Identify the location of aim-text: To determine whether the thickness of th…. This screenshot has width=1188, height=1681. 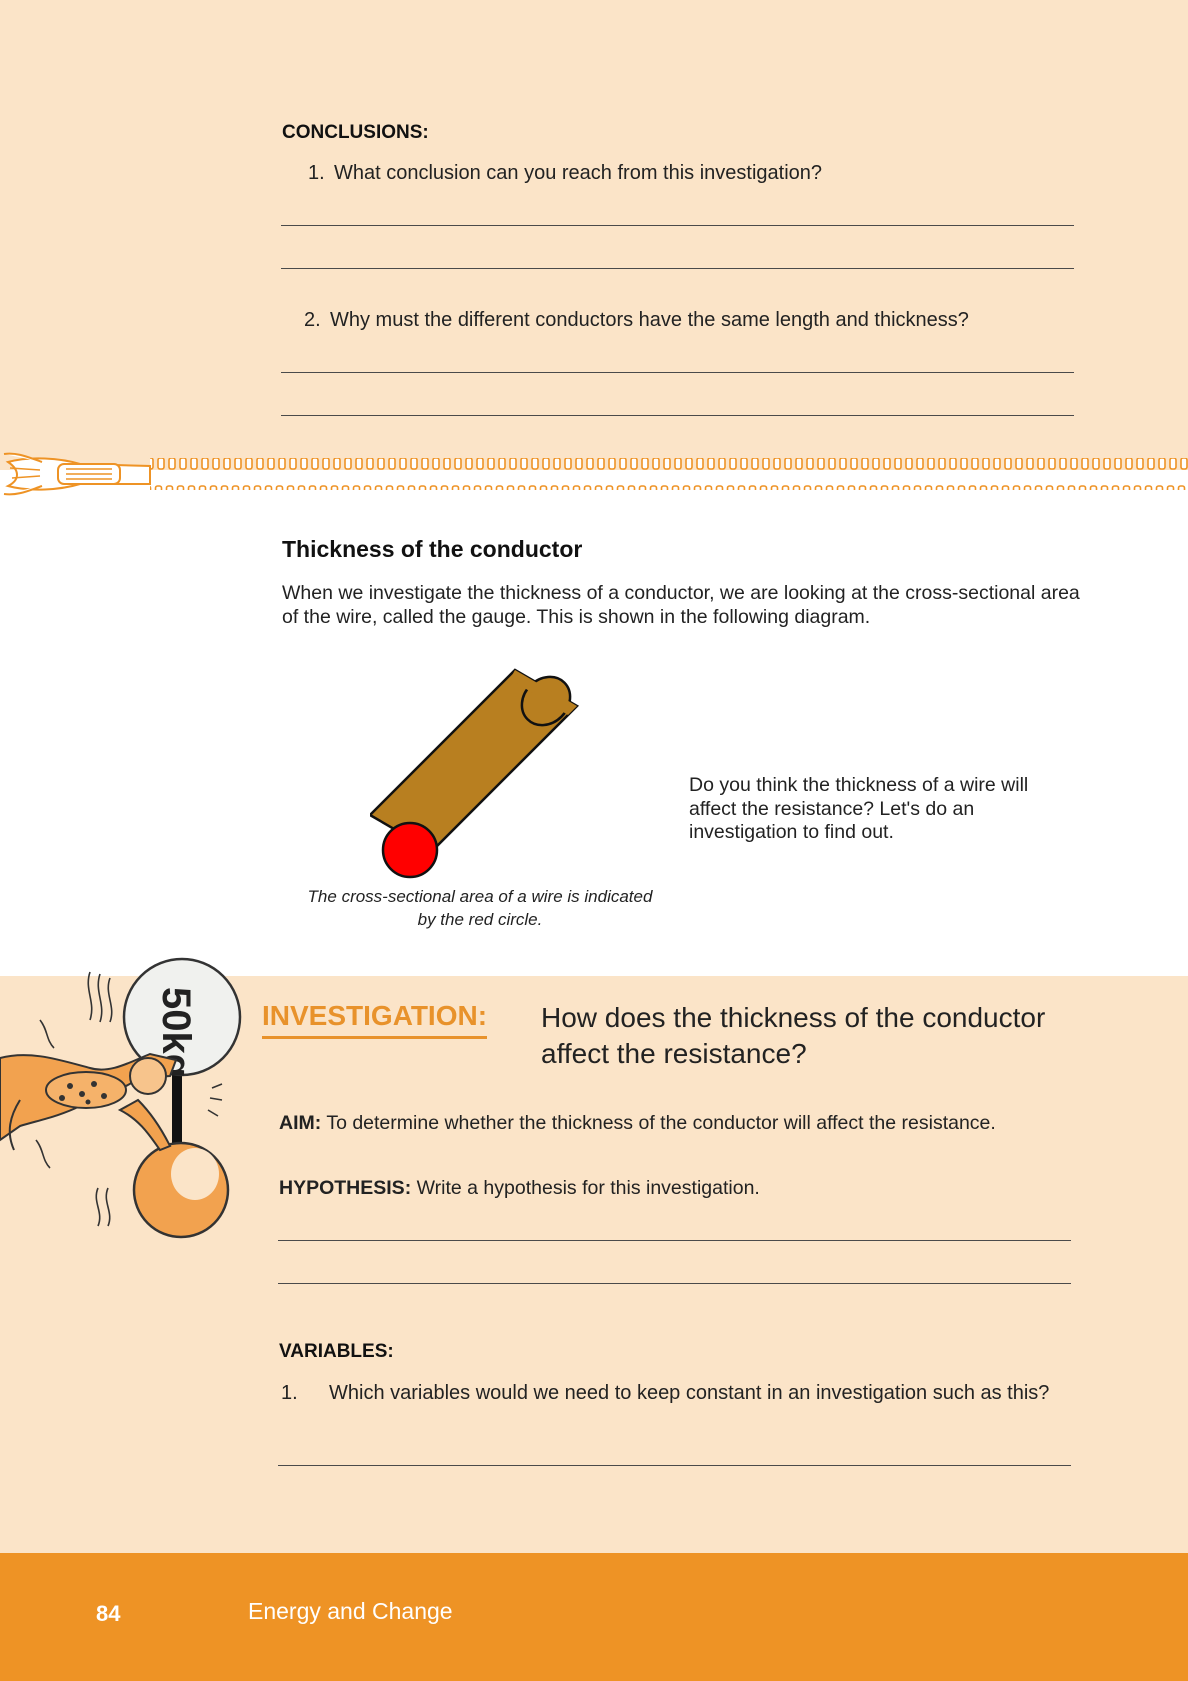
(658, 1123).